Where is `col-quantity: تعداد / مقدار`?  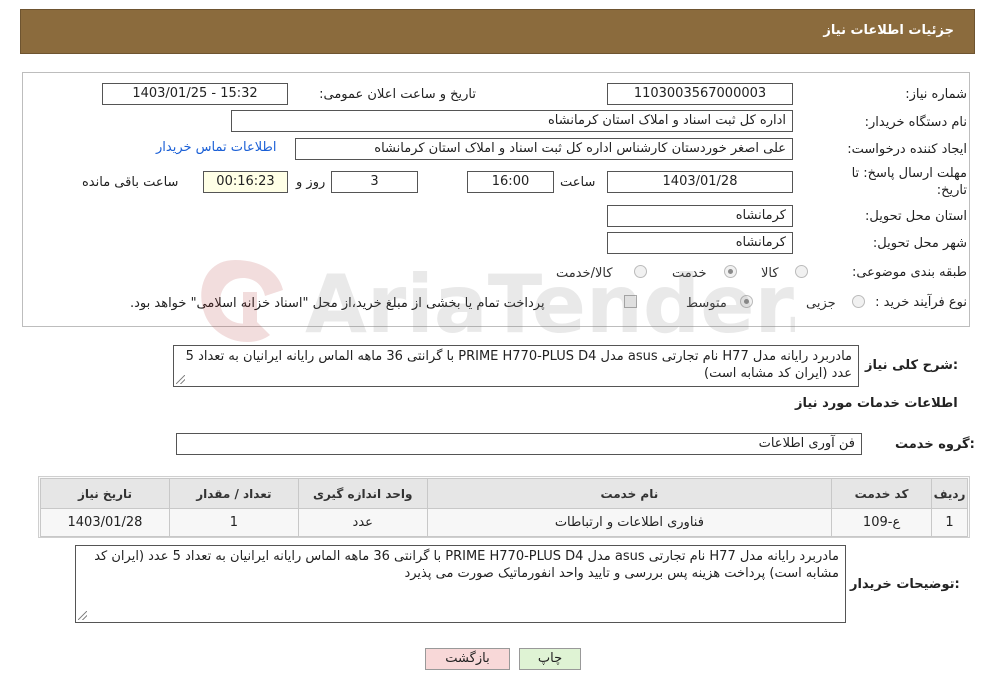
col-quantity: تعداد / مقدار is located at coordinates (233, 493).